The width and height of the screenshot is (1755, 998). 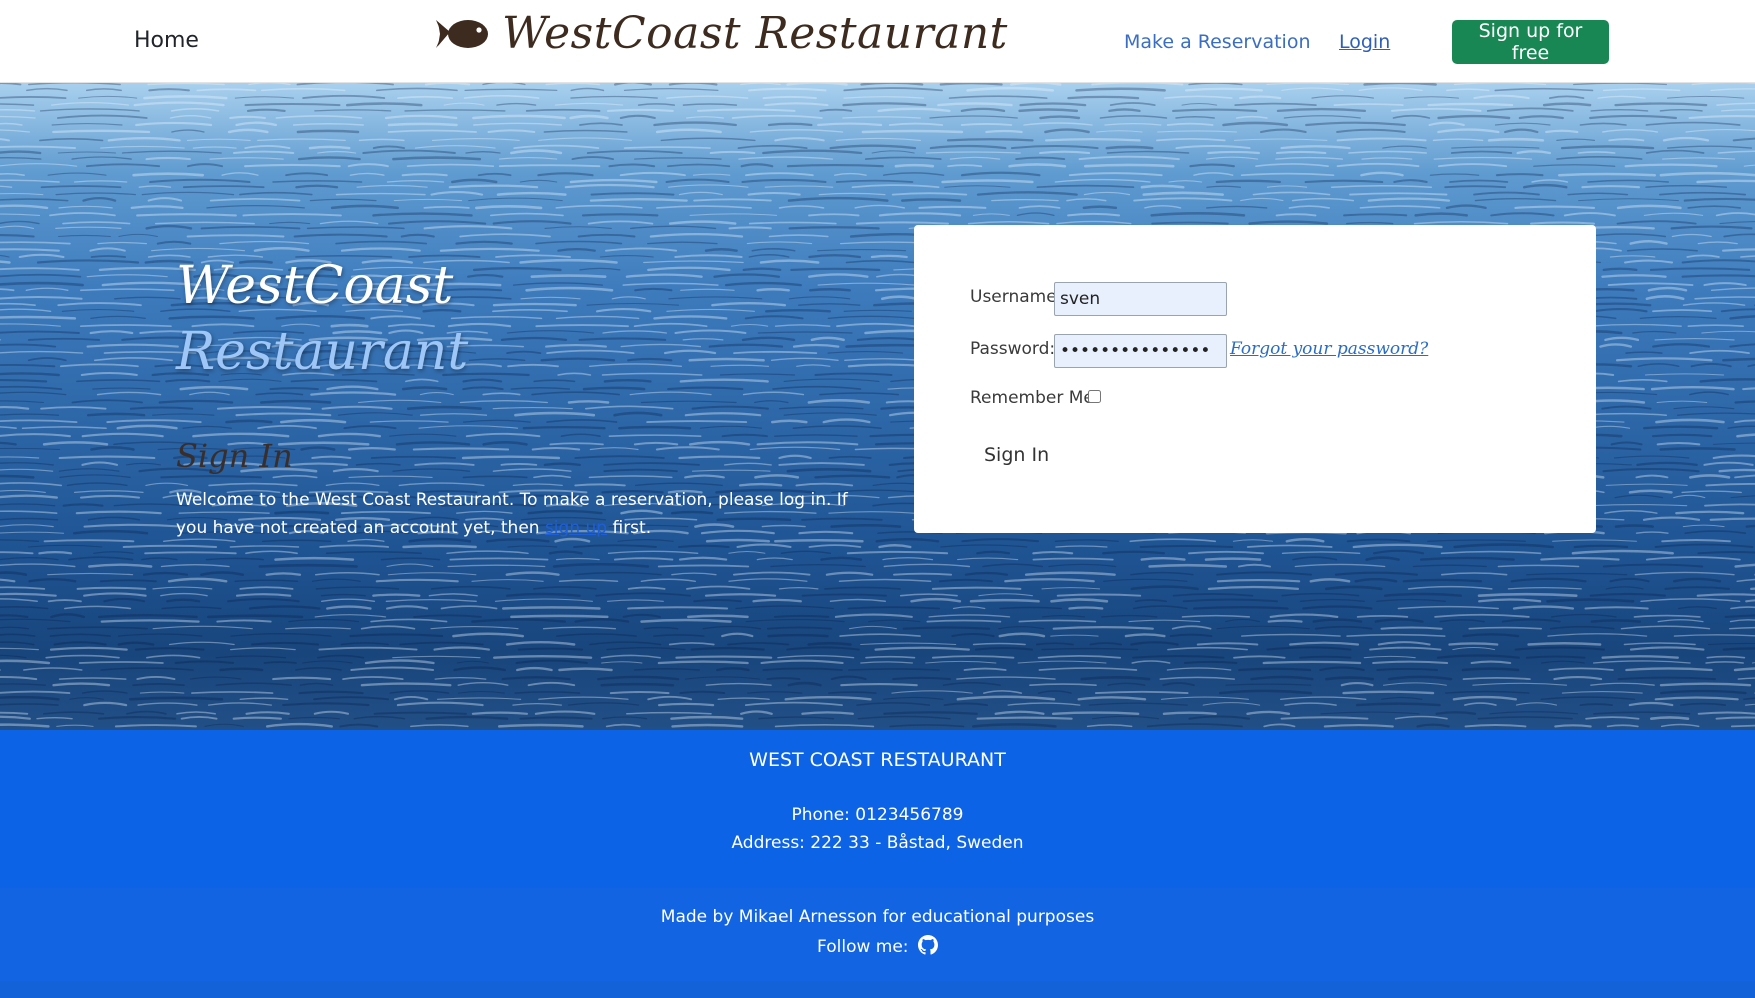 I want to click on fish-icon, so click(x=462, y=33).